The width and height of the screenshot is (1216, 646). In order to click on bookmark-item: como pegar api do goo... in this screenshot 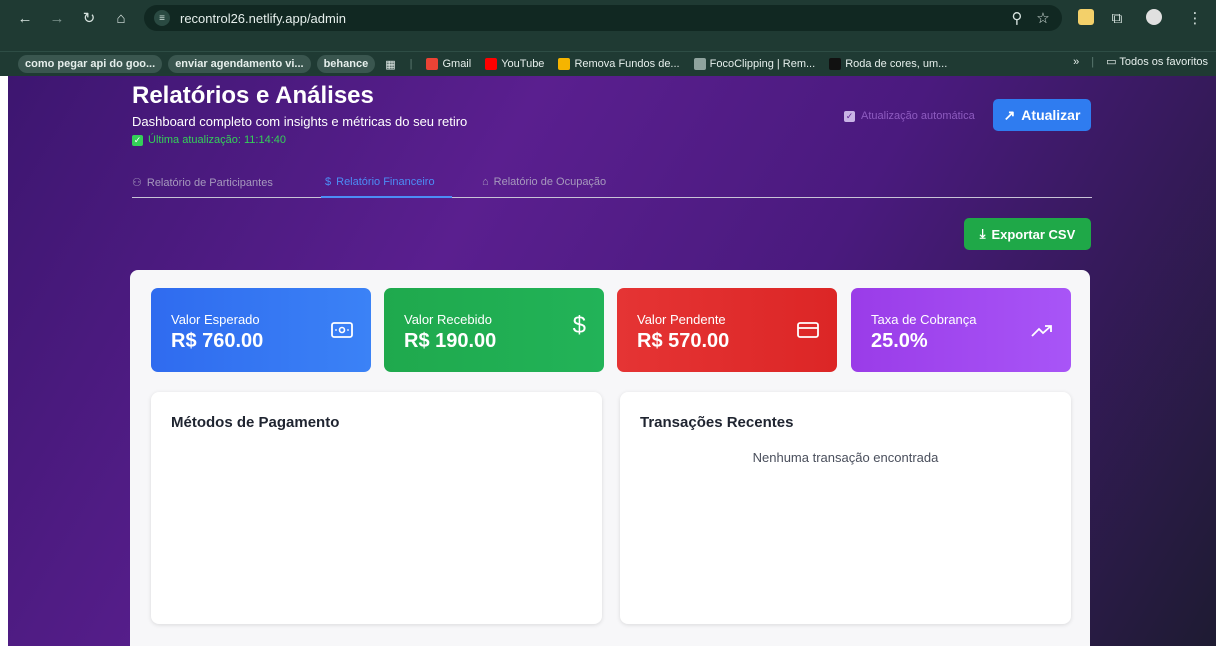, I will do `click(90, 64)`.